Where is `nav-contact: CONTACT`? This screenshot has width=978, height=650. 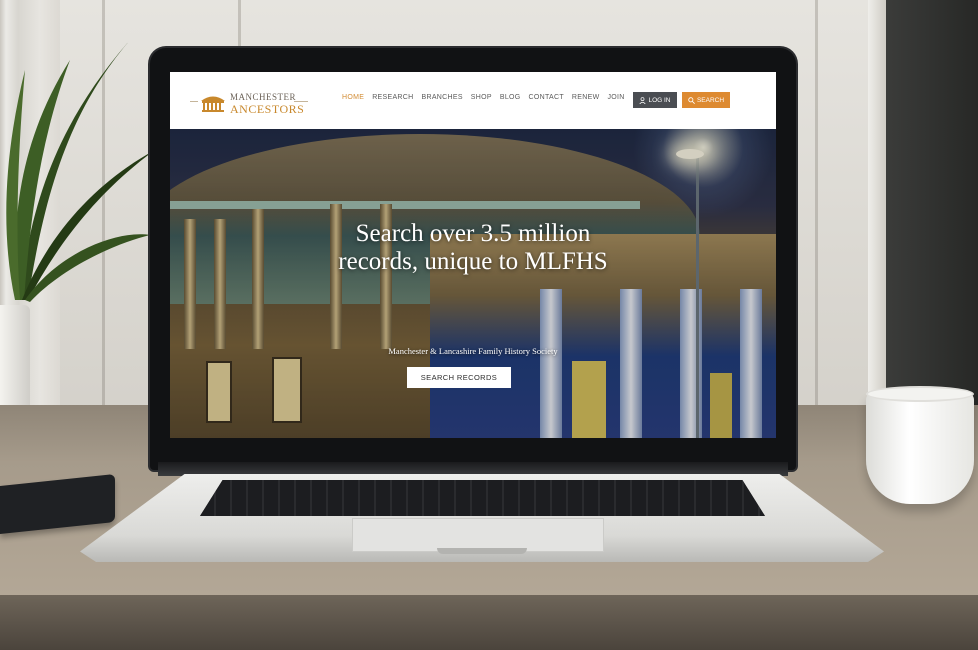 nav-contact: CONTACT is located at coordinates (546, 97).